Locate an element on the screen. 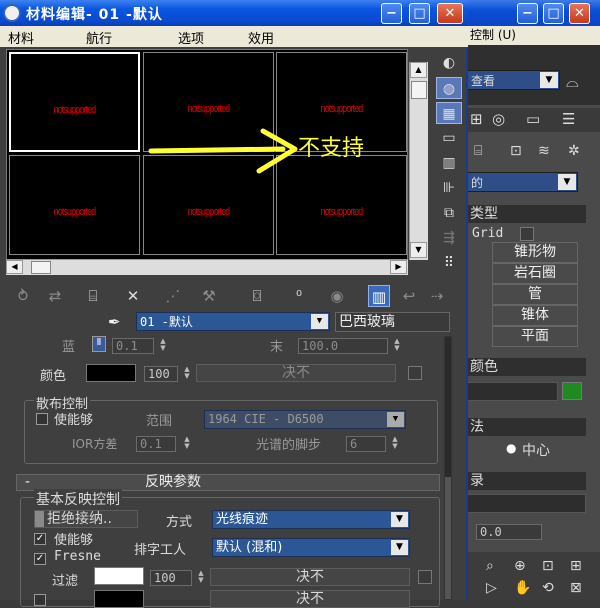 The width and height of the screenshot is (600, 608). filter-map-toggle is located at coordinates (425, 577).